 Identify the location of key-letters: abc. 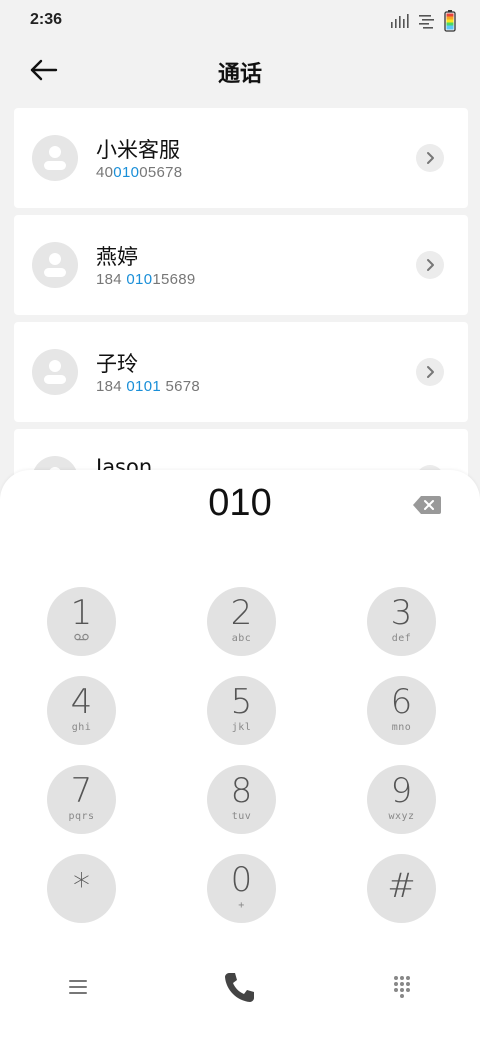
(241, 638).